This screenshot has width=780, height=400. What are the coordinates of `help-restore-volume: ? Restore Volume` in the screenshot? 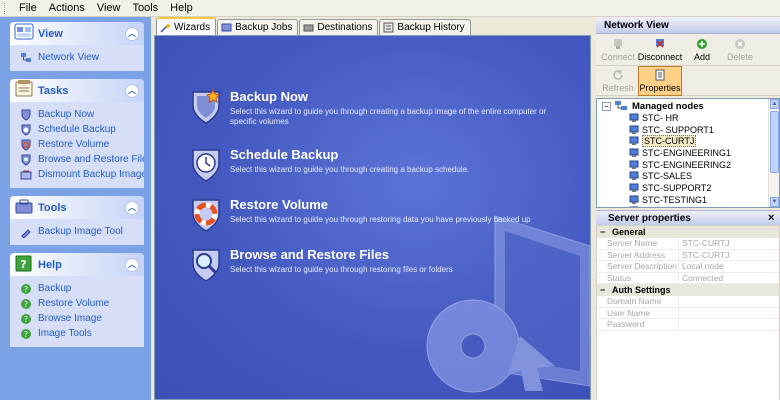 It's located at (79, 303).